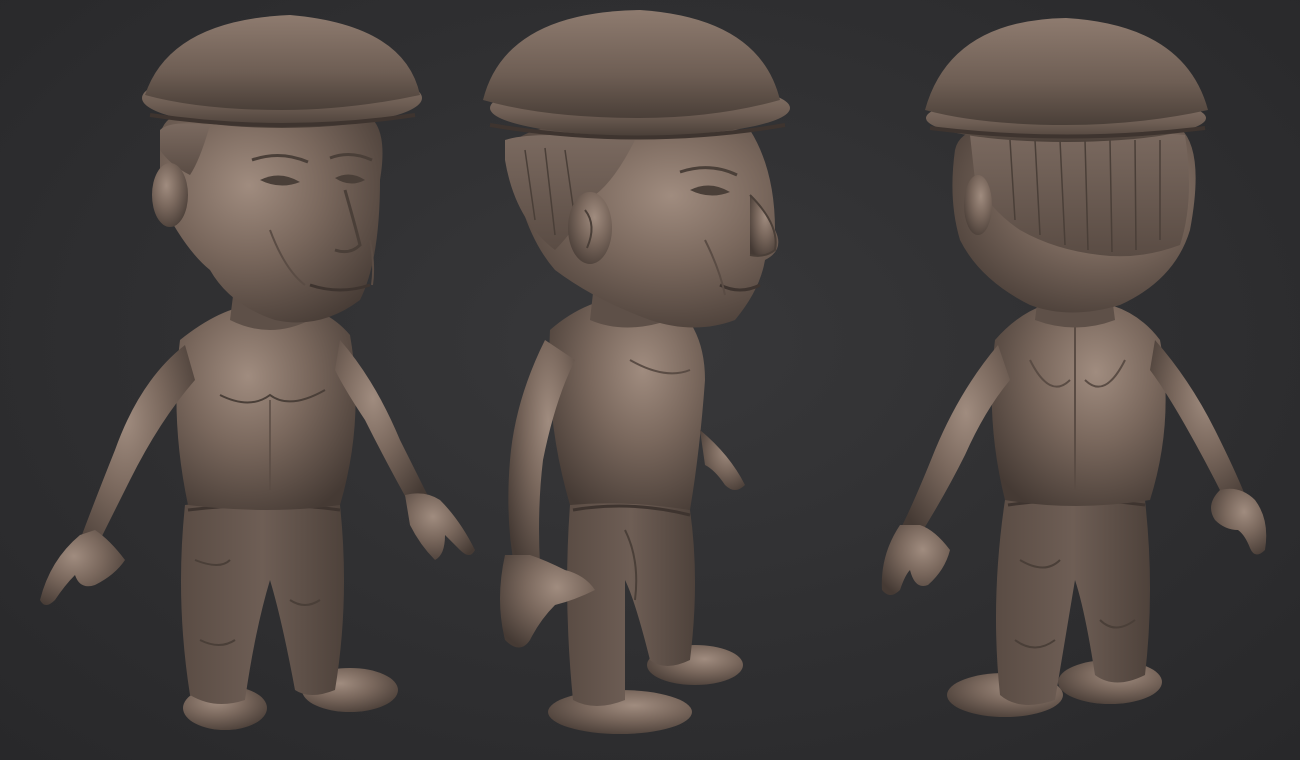 Image resolution: width=1300 pixels, height=760 pixels. Describe the element at coordinates (1078, 403) in the screenshot. I see `back-torso` at that location.